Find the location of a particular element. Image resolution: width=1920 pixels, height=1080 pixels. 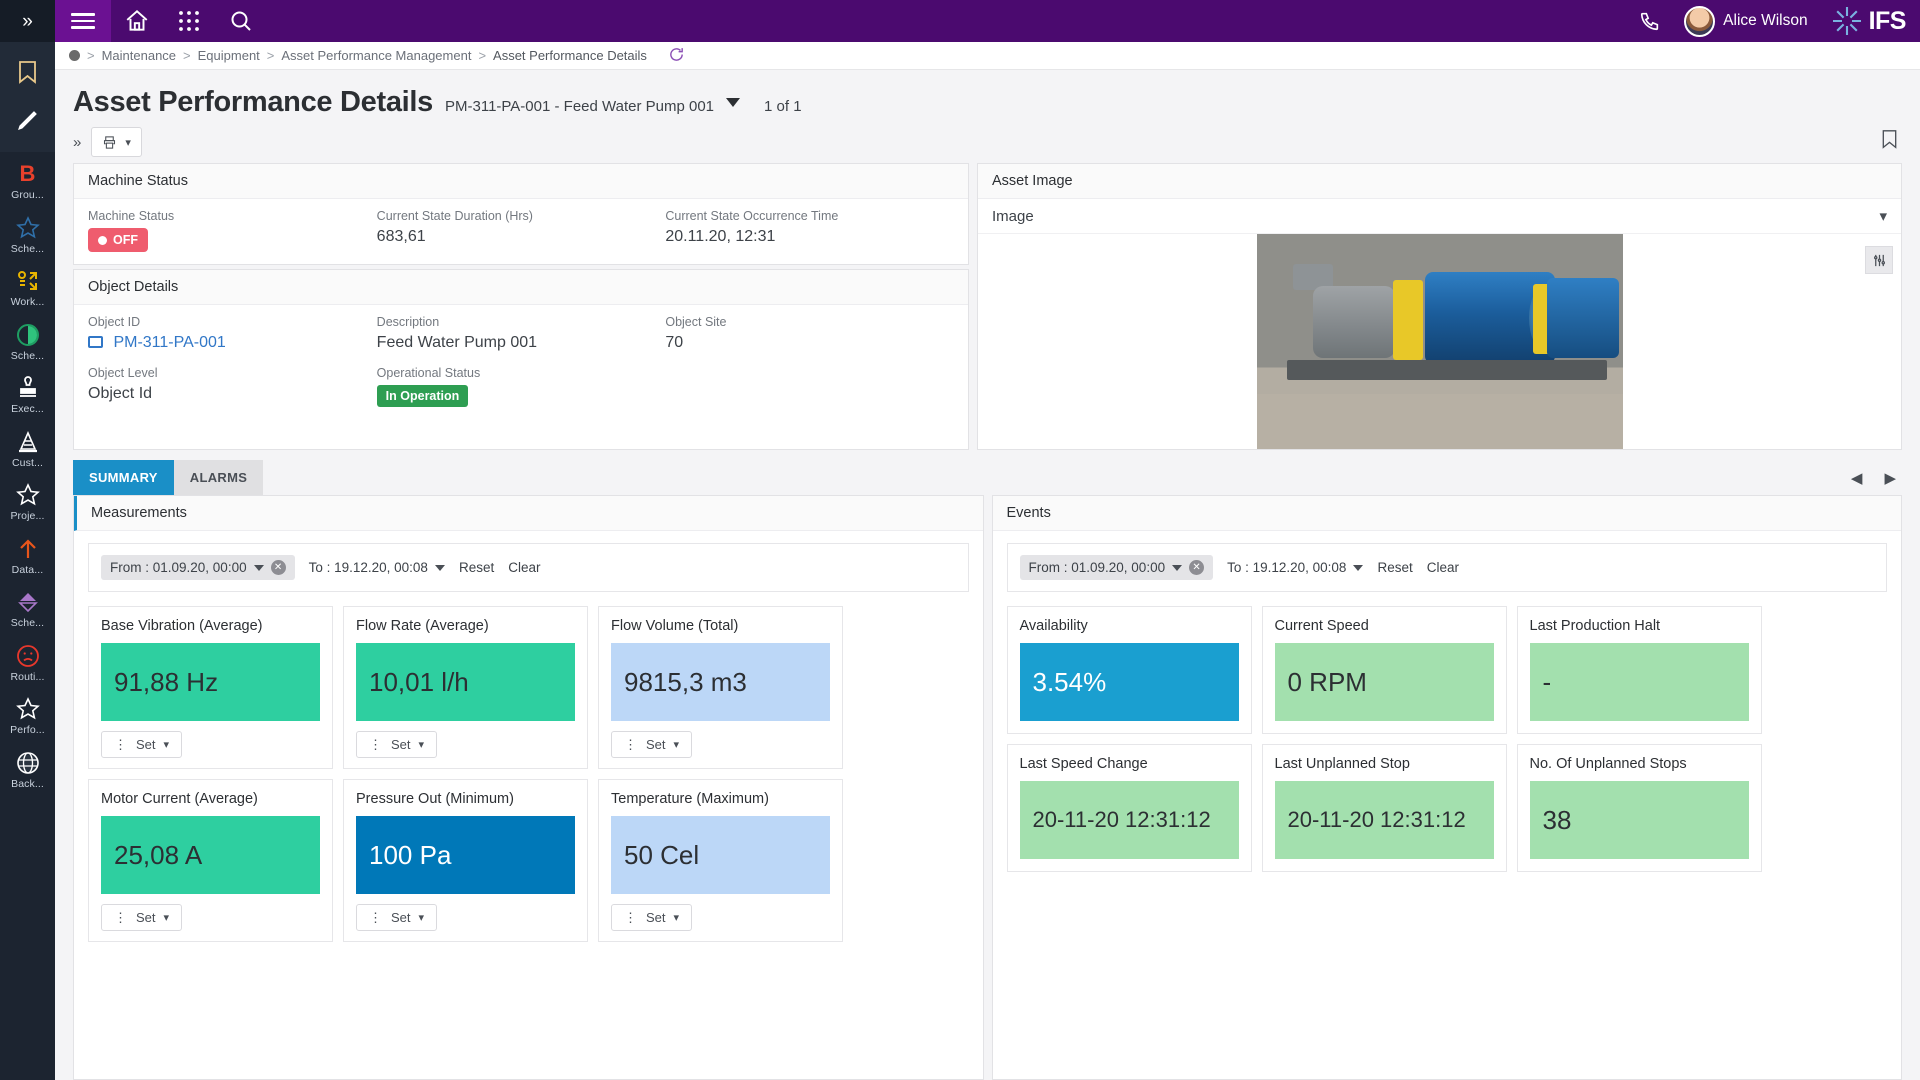

measurement-tile: Pressure Out (Minimum) 100 Pa ⋮ Set ▾ is located at coordinates (465, 860).